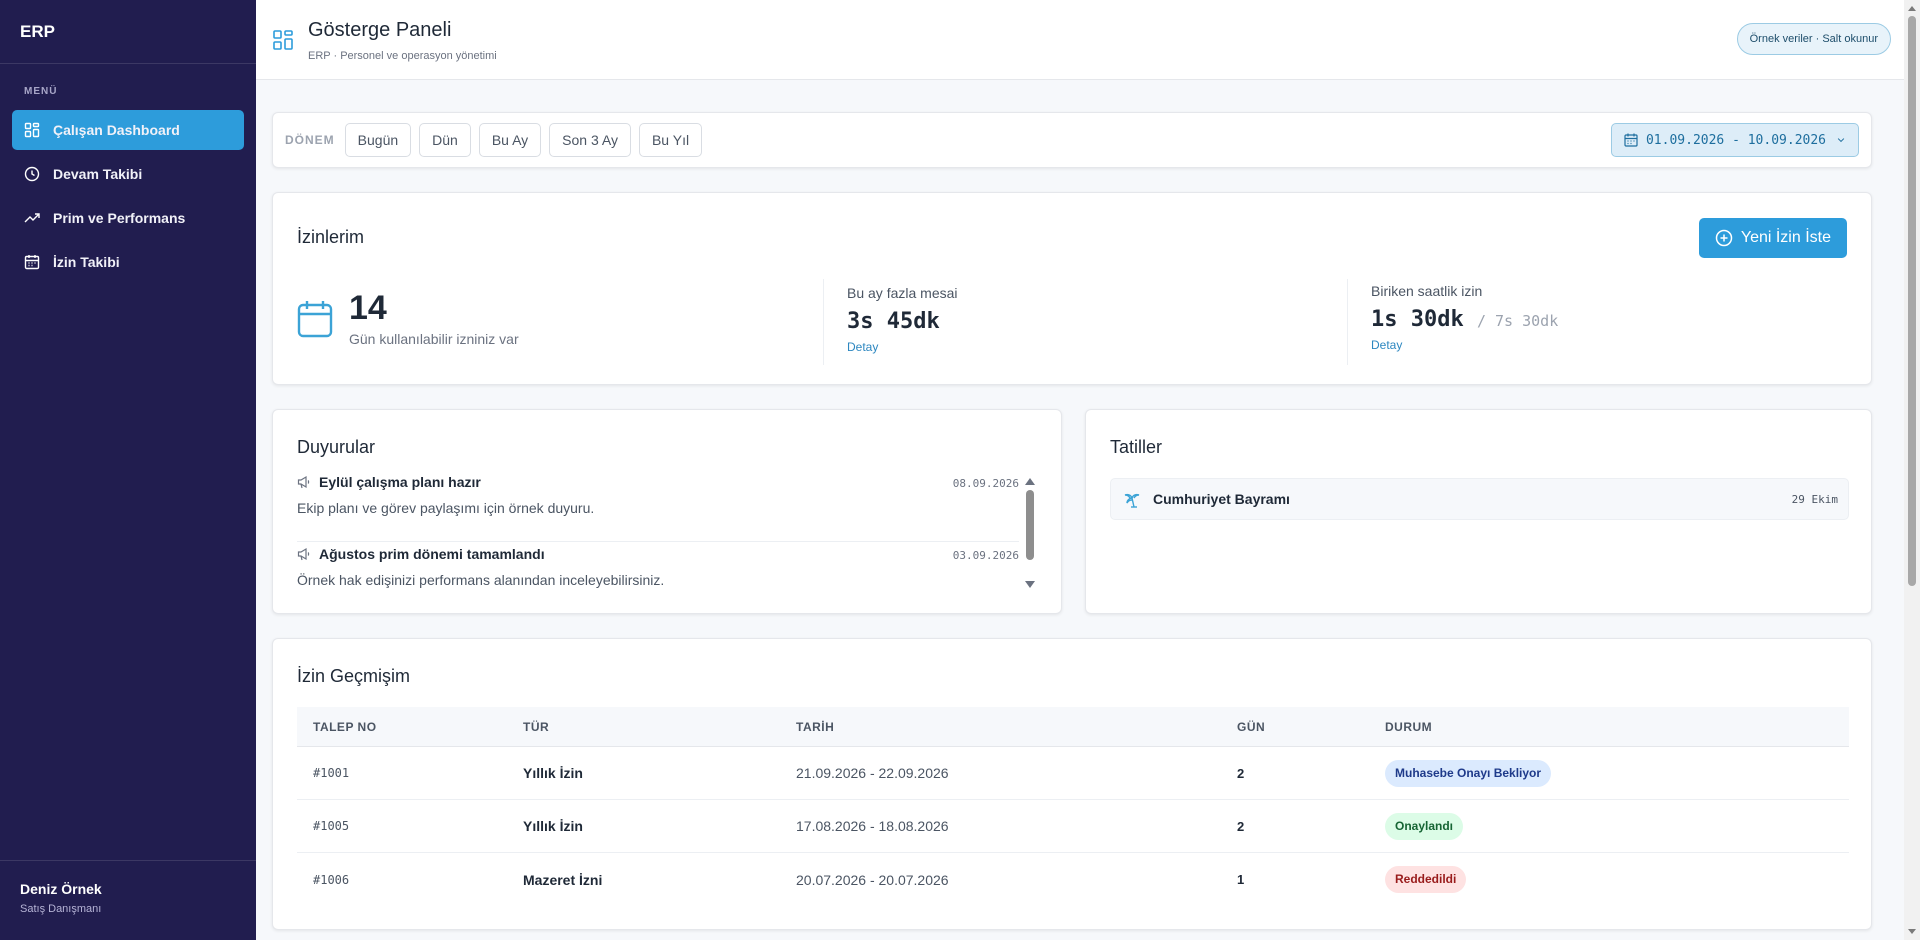 The image size is (1920, 940). Describe the element at coordinates (61, 889) in the screenshot. I see `user-name: Deniz Örnek` at that location.